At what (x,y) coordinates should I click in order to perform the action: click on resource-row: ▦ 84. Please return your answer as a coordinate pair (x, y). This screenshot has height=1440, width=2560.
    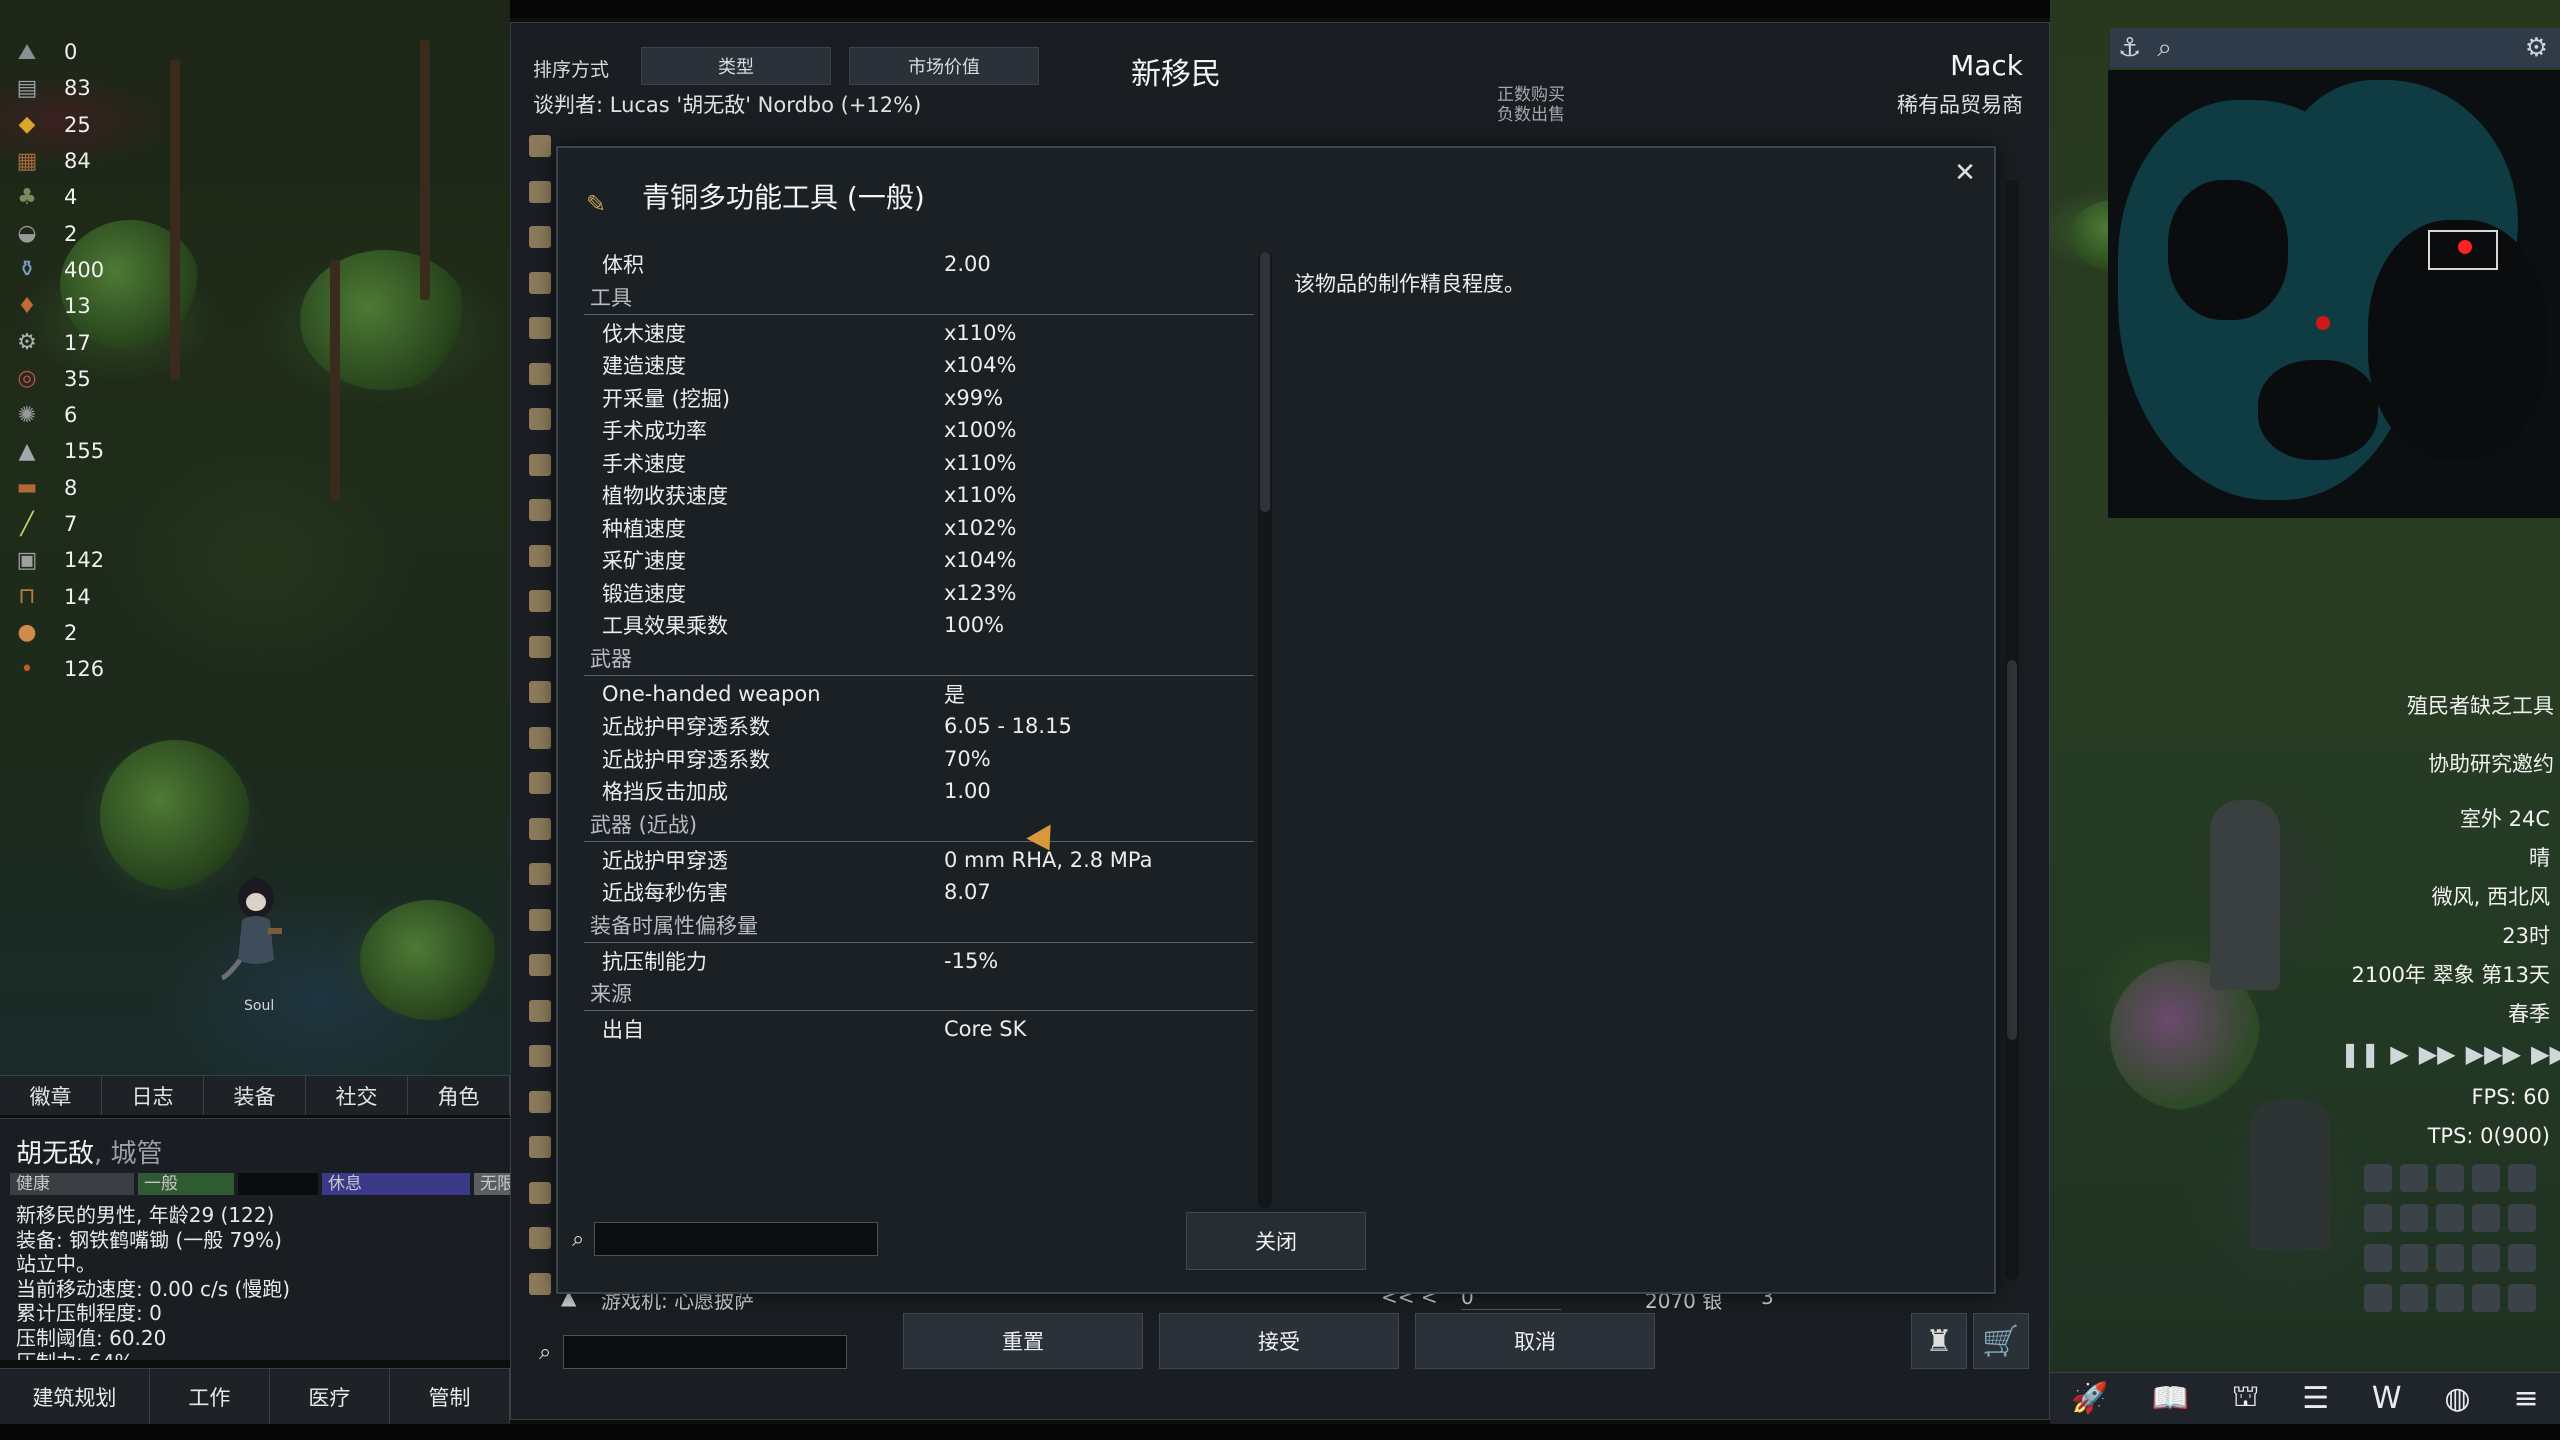
    Looking at the image, I should click on (70, 161).